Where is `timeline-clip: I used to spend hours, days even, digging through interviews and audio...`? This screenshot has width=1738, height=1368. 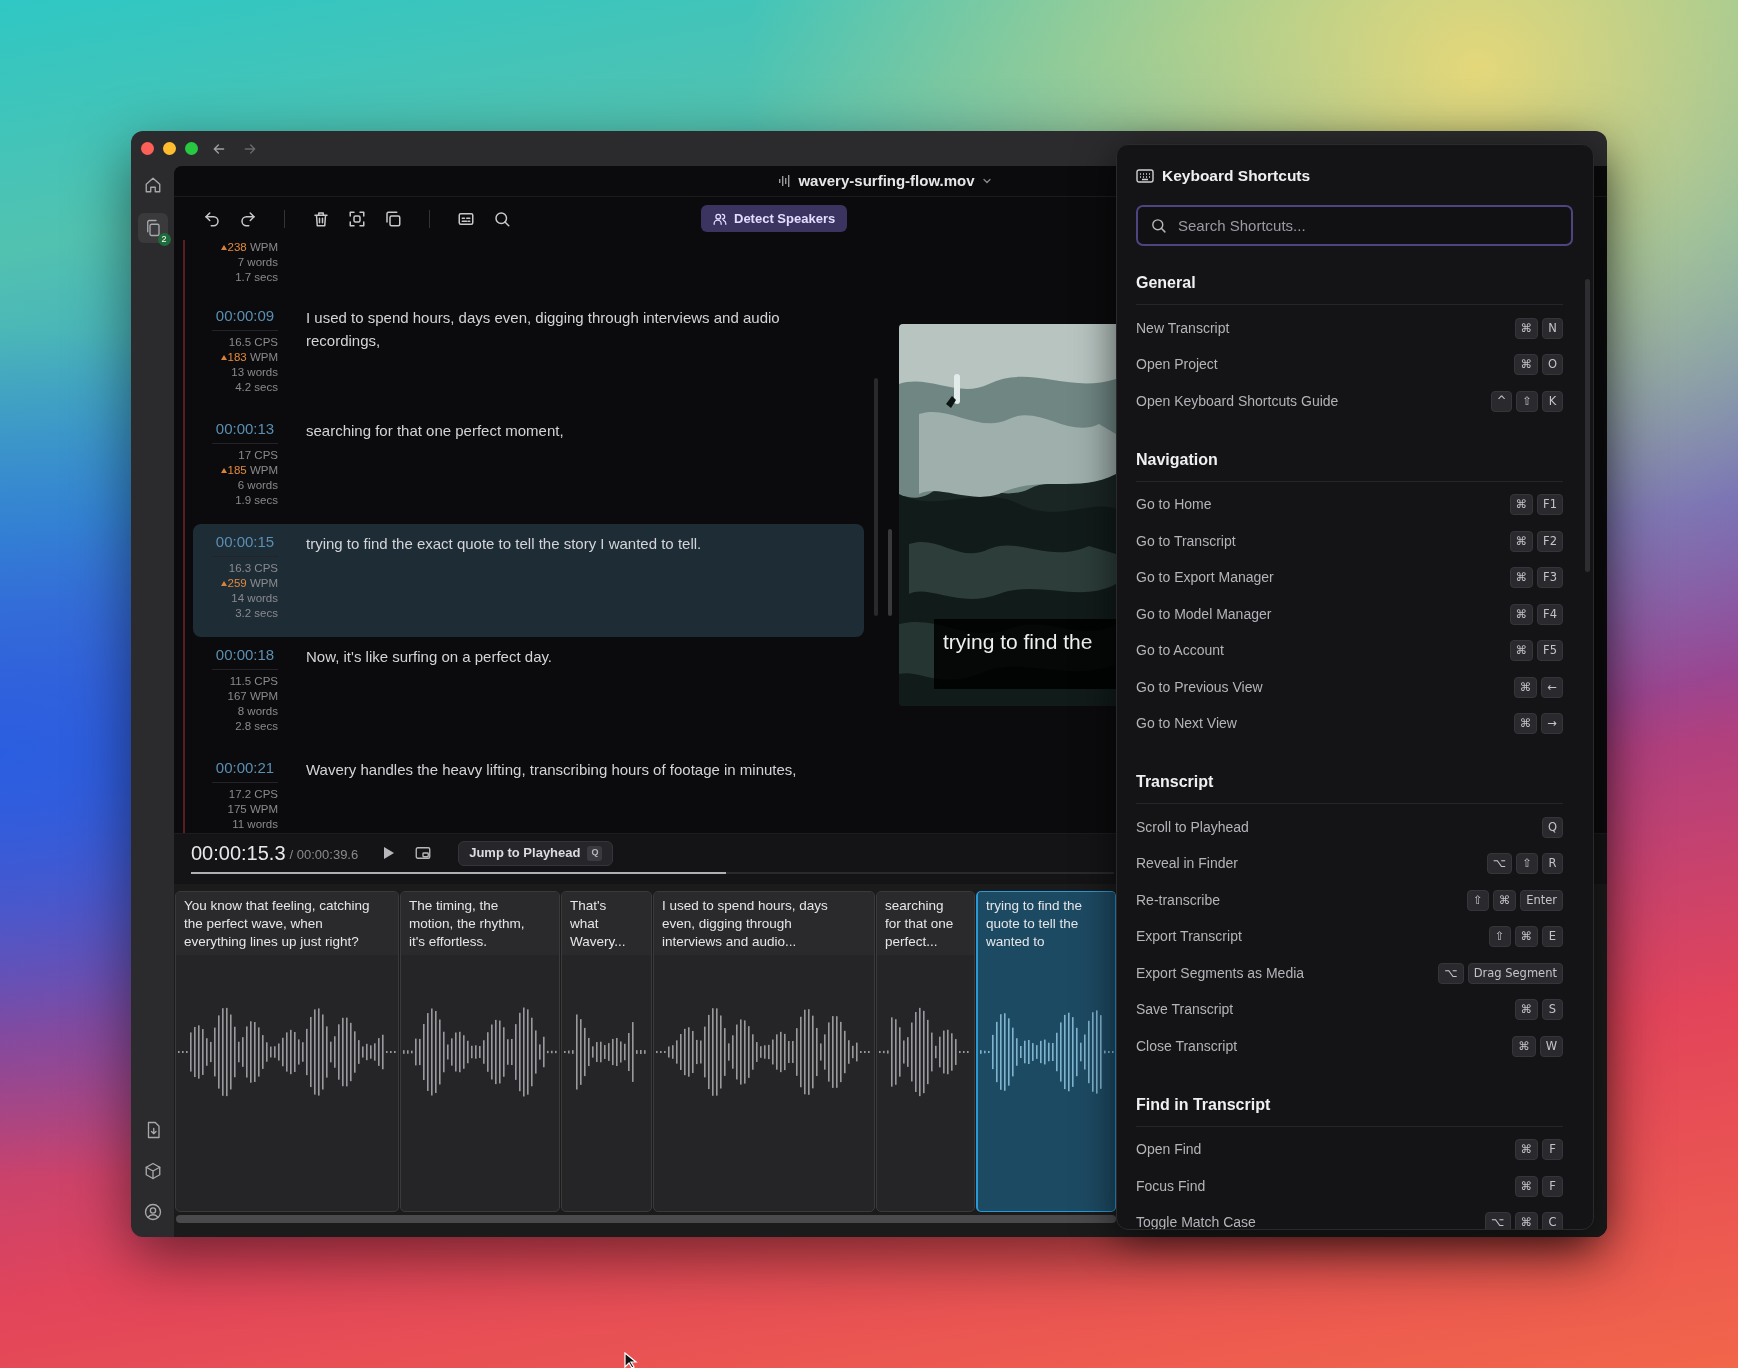
timeline-clip: I used to spend hours, days even, digging through interviews and audio... is located at coordinates (764, 1051).